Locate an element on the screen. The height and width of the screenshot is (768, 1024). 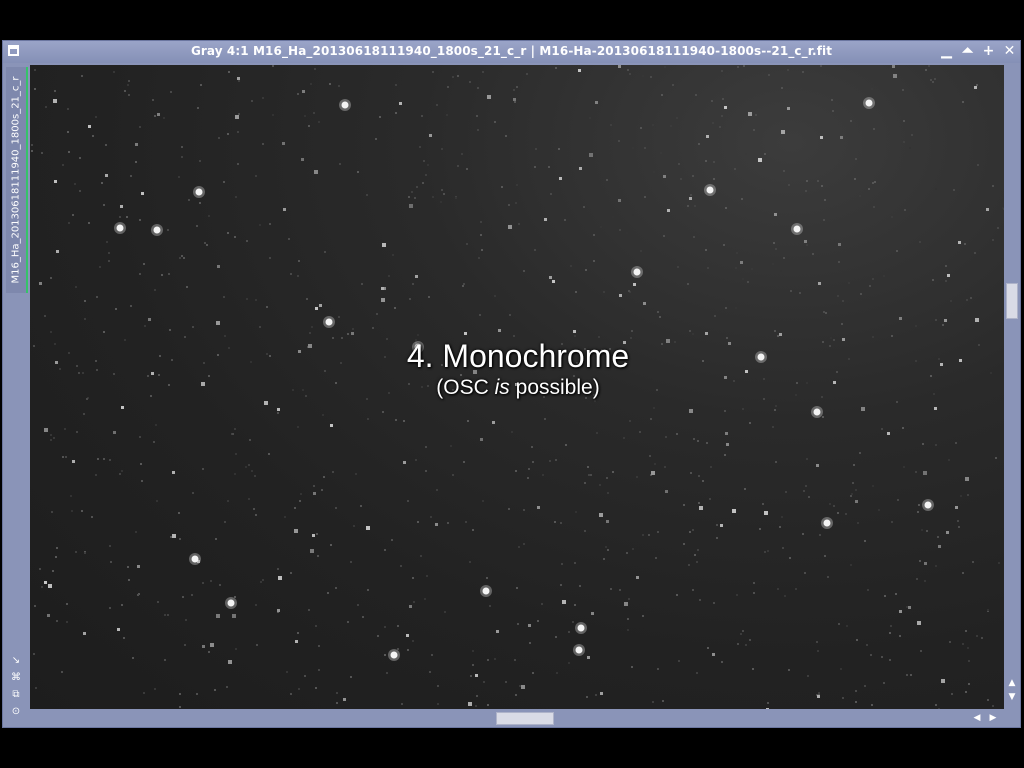
maximize-button: + is located at coordinates (988, 51).